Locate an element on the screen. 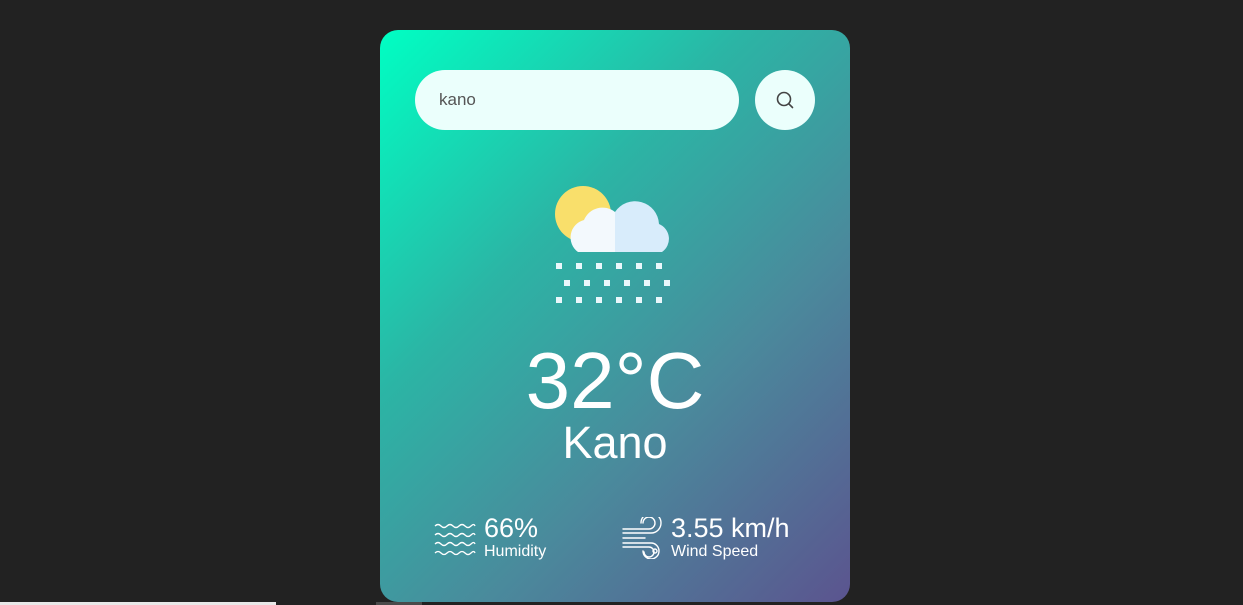  humidity-label: Humidity is located at coordinates (515, 551).